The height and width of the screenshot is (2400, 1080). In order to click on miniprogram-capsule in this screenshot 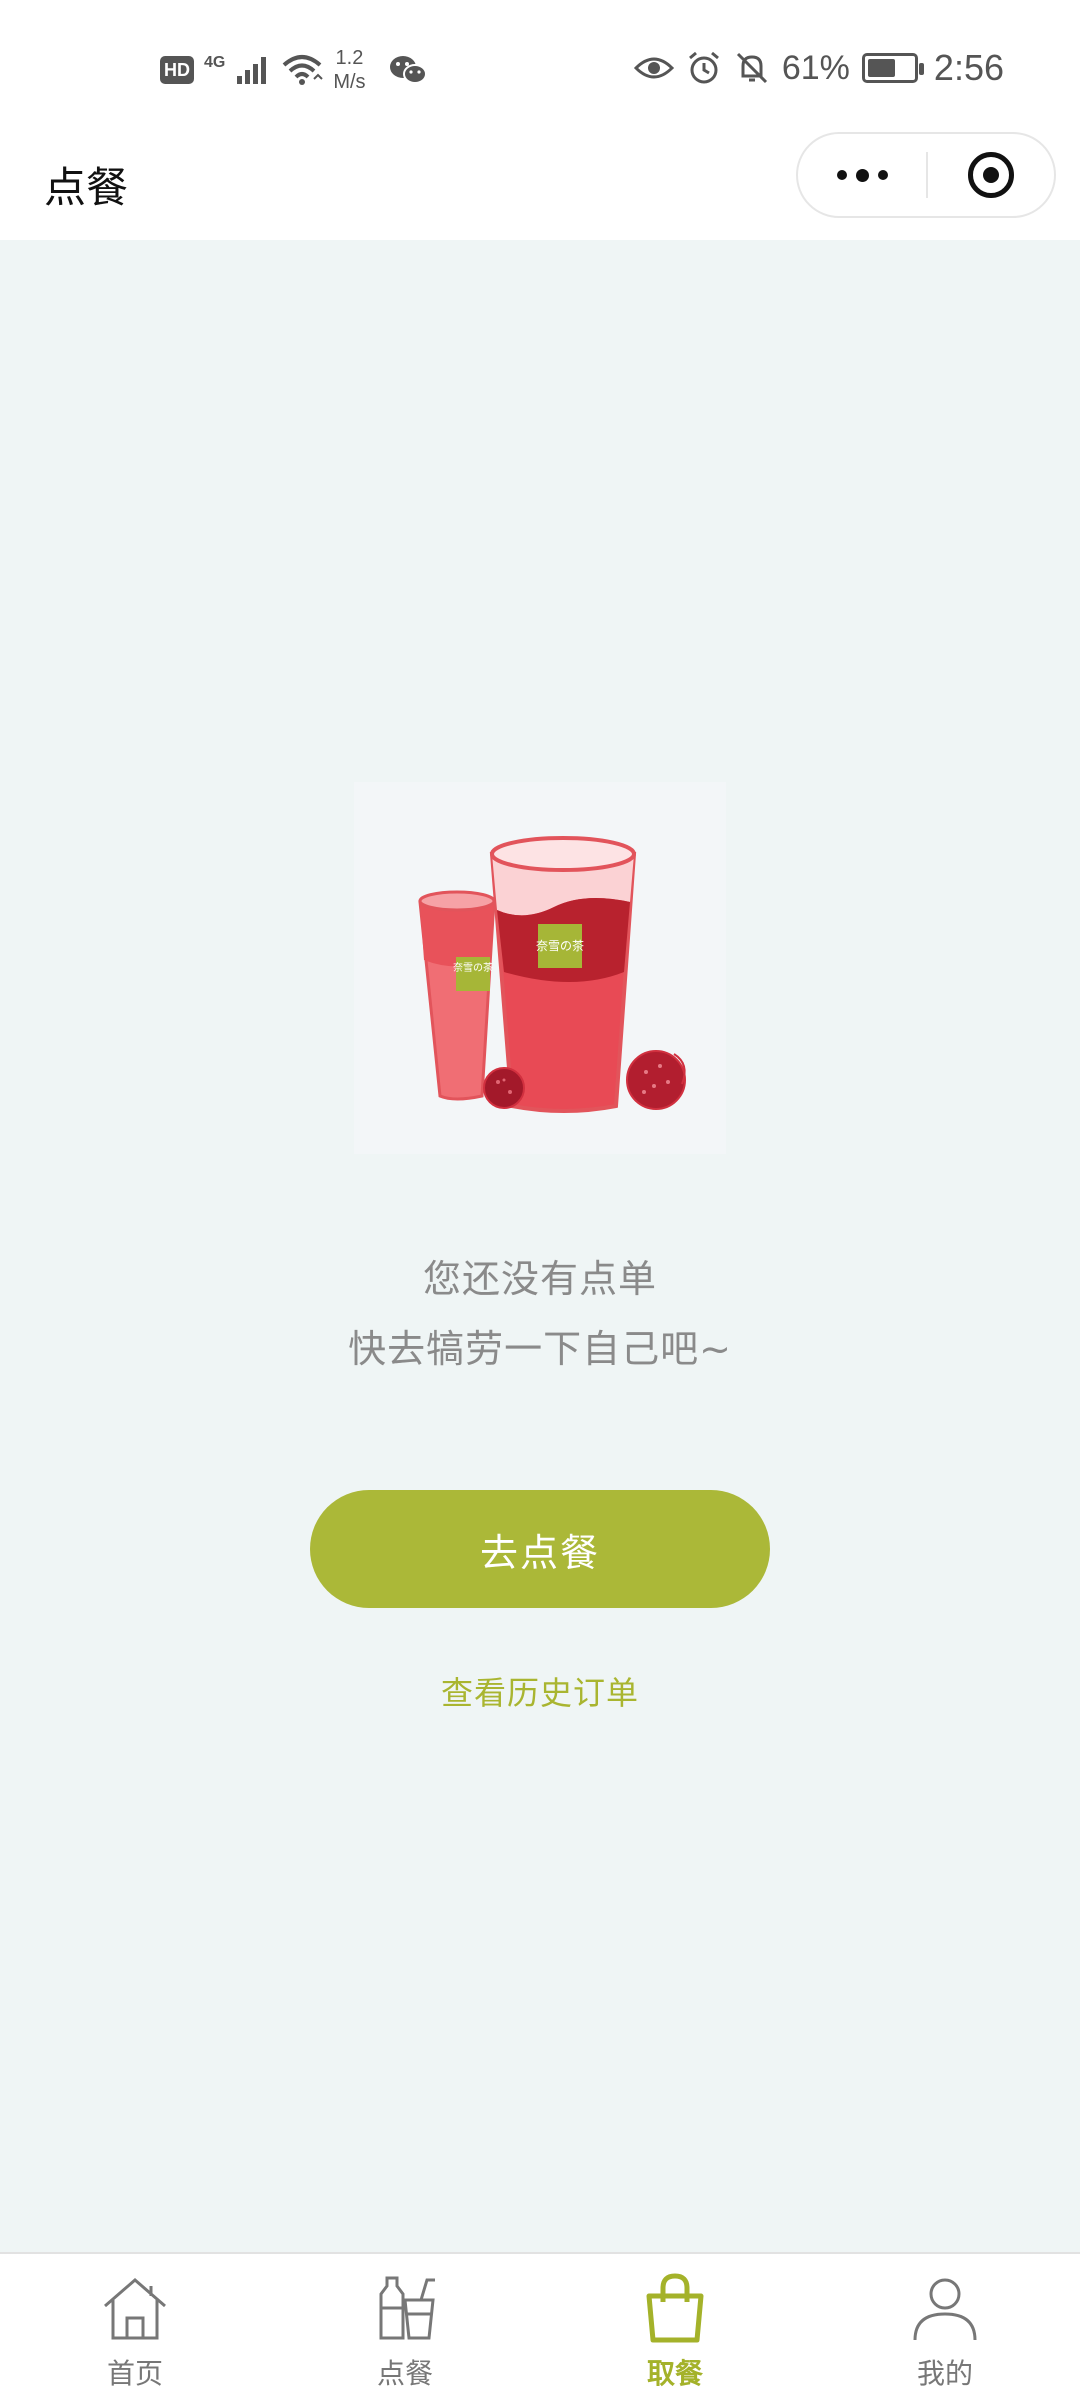, I will do `click(926, 175)`.